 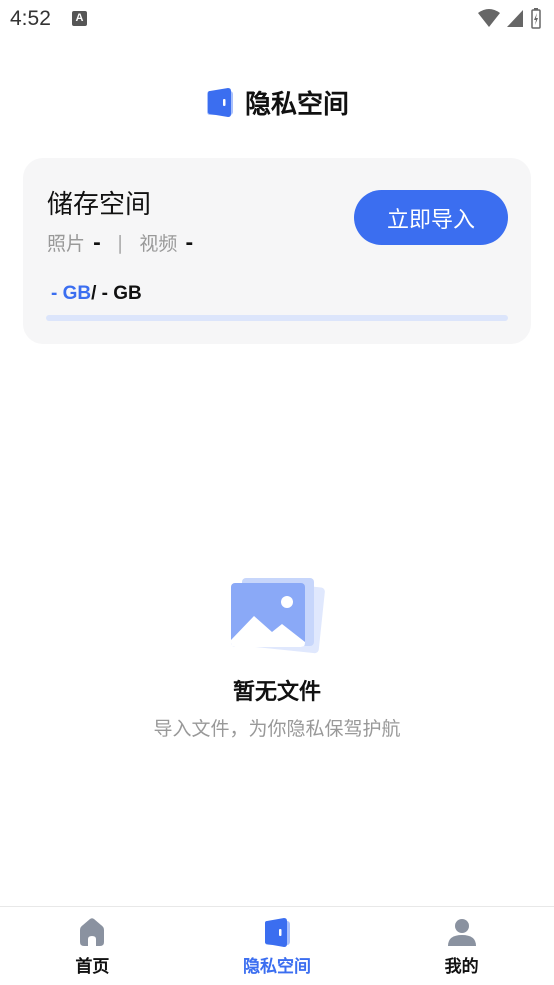 I want to click on storage-used: - GB, so click(x=71, y=293).